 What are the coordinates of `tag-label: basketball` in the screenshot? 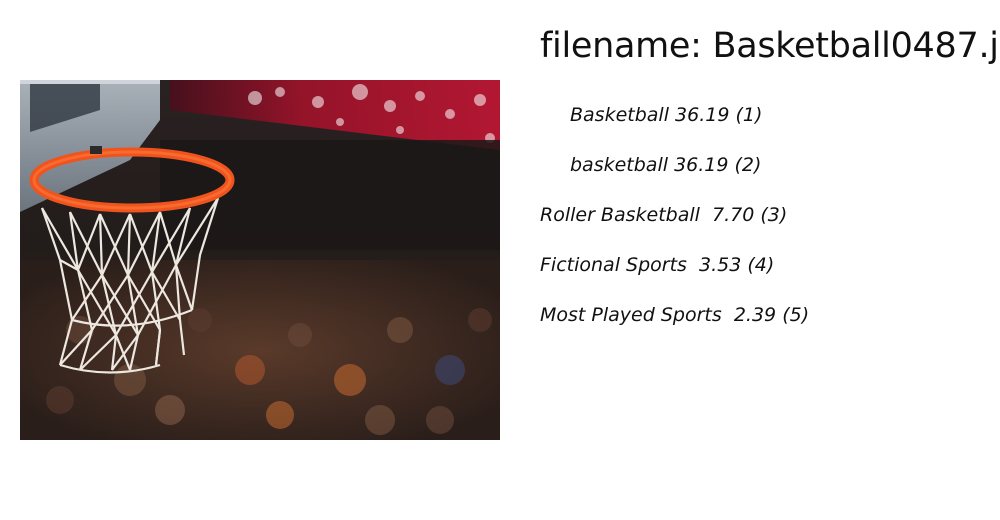 It's located at (619, 165).